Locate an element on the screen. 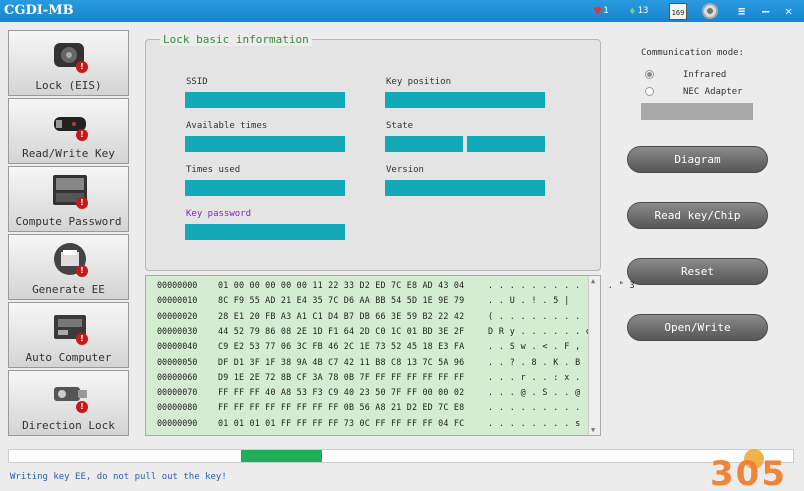 Image resolution: width=804 pixels, height=491 pixels. sidebar-item-label: Lock (EIS) is located at coordinates (68, 85).